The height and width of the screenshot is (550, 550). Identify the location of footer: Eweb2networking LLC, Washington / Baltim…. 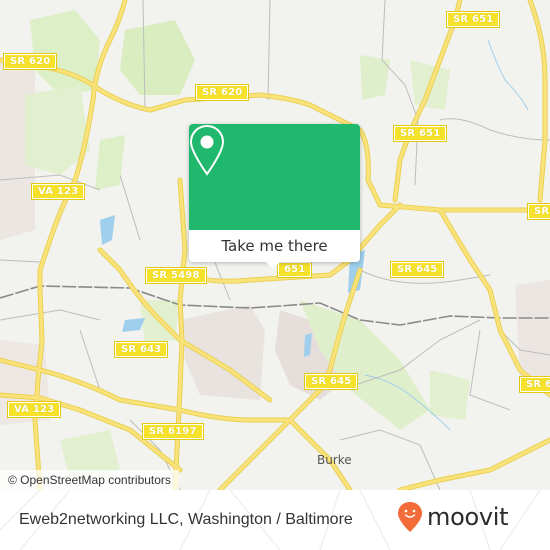
(275, 520).